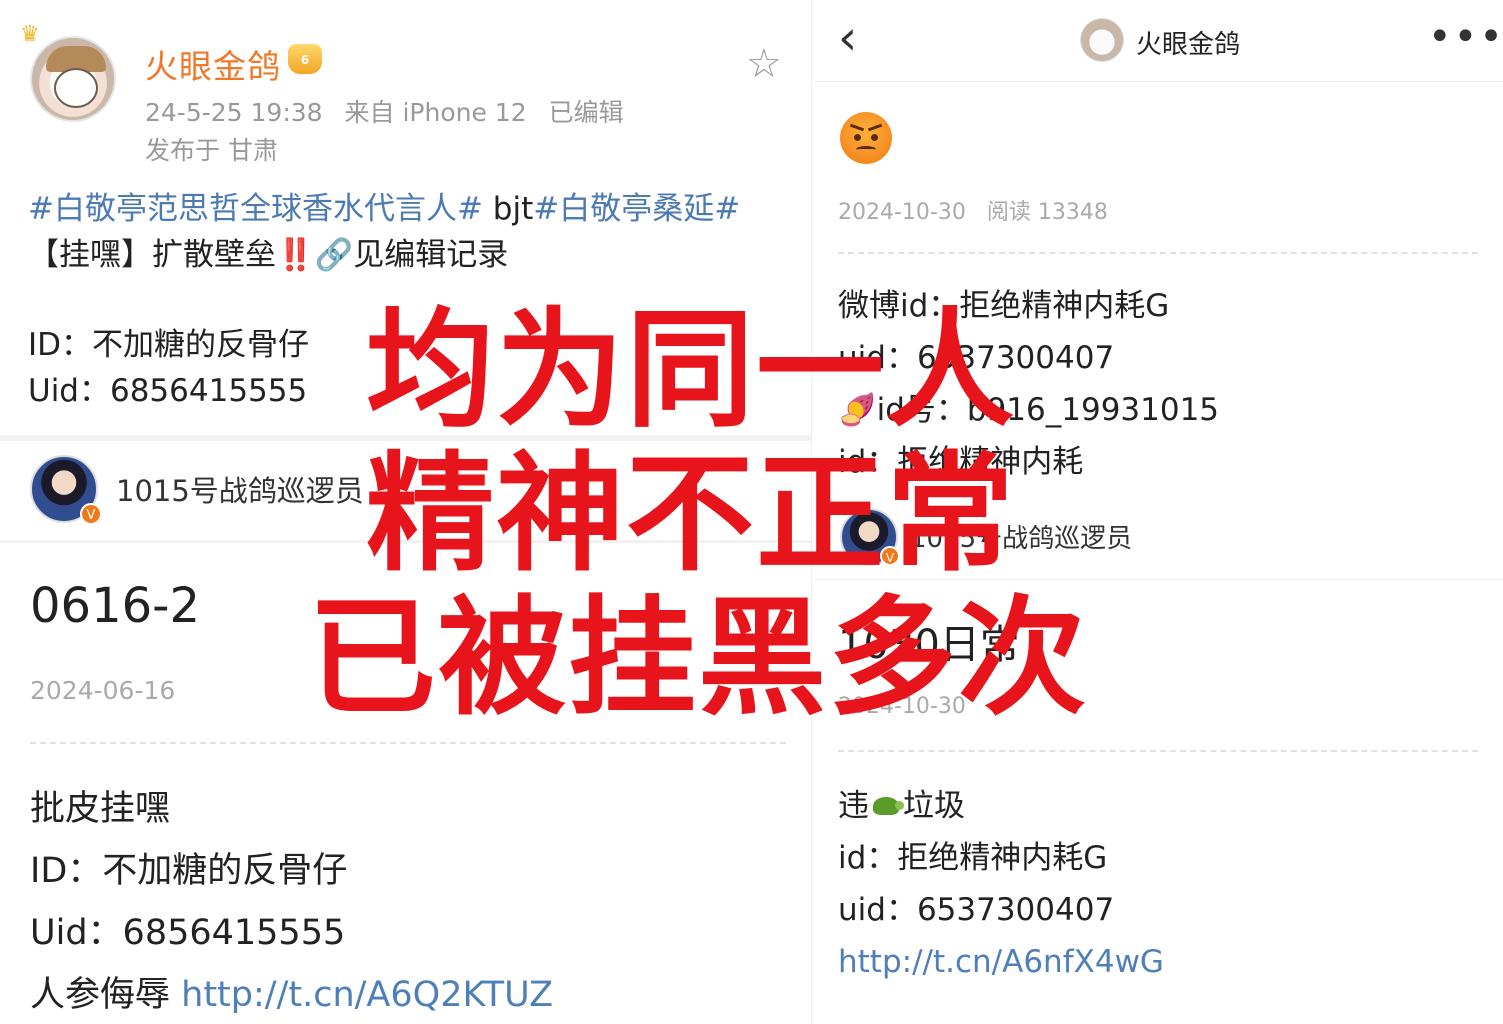 This screenshot has height=1024, width=1503. Describe the element at coordinates (1188, 42) in the screenshot. I see `nav-title: 火眼金鸽` at that location.